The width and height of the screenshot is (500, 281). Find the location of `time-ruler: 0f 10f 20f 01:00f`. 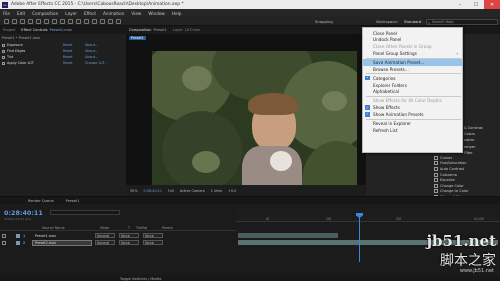

time-ruler: 0f 10f 20f 01:00f is located at coordinates (368, 215).